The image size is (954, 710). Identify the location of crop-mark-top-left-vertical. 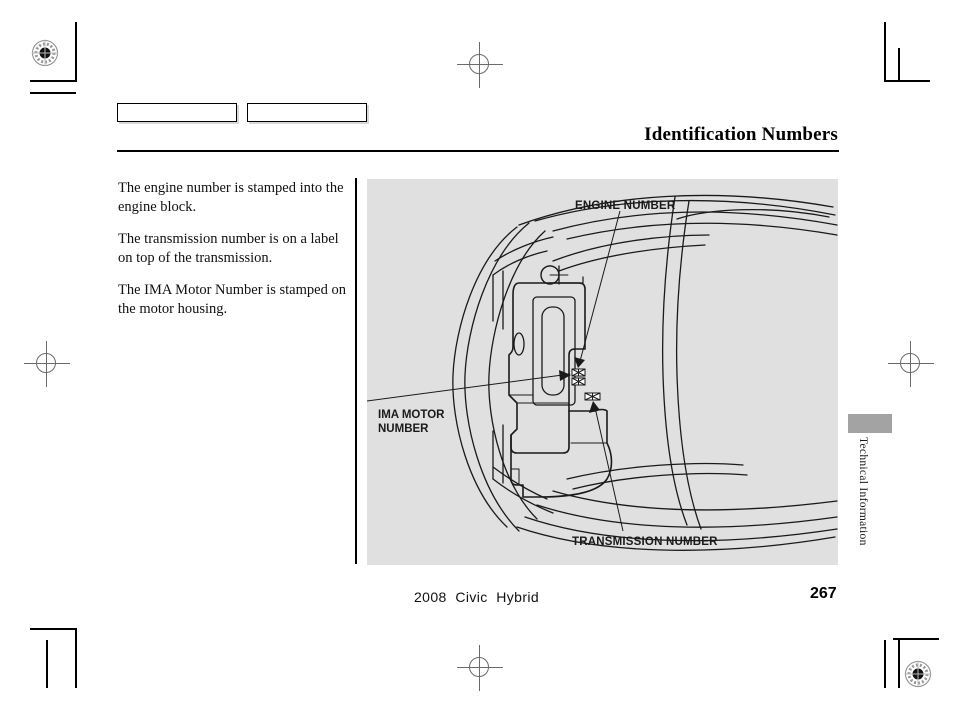
(76, 52).